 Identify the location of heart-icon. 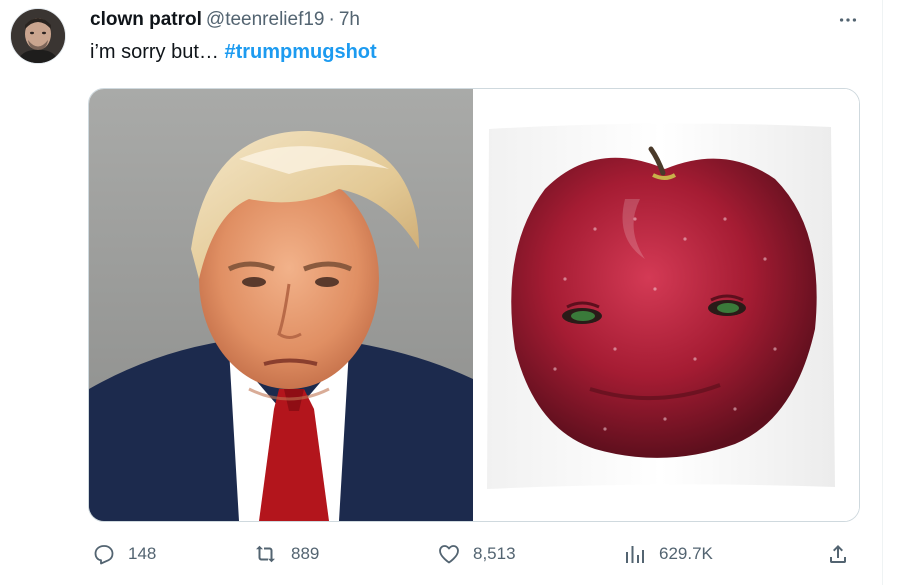
(449, 554).